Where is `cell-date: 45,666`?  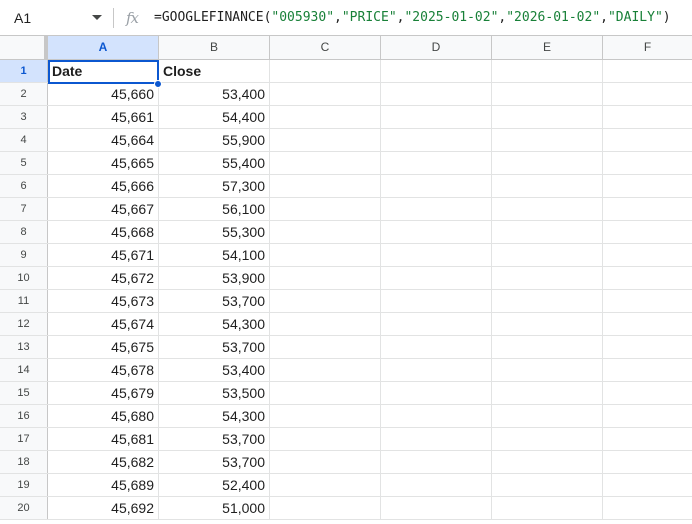 cell-date: 45,666 is located at coordinates (103, 186).